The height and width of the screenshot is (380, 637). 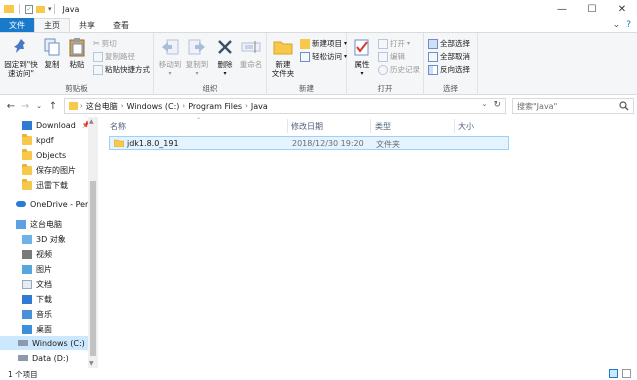 I want to click on history-button: 历史记录, so click(x=399, y=69).